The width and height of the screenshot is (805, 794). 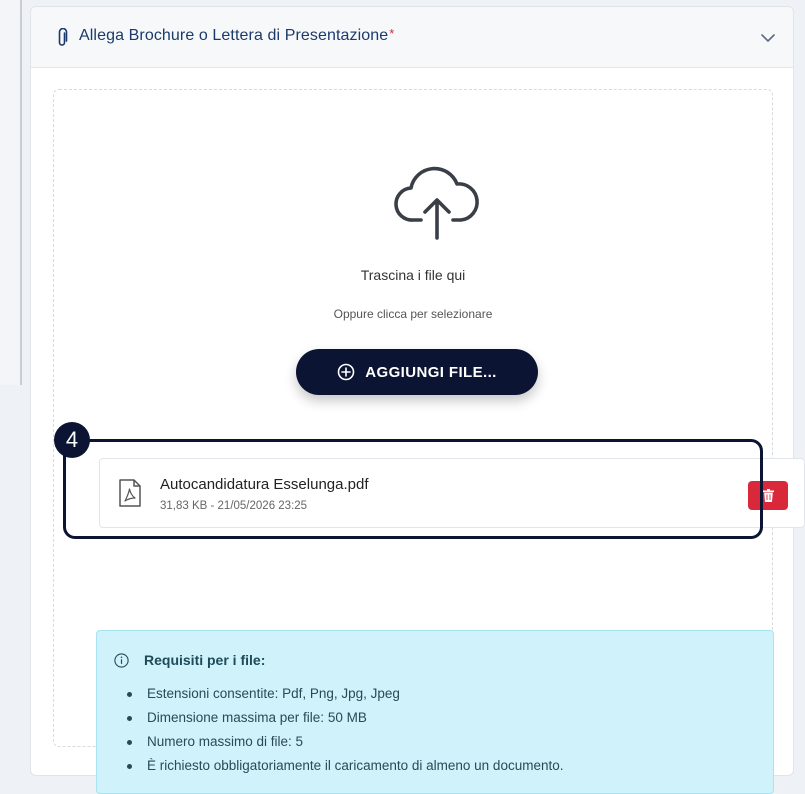 What do you see at coordinates (436, 203) in the screenshot?
I see `cloud-upload-icon` at bounding box center [436, 203].